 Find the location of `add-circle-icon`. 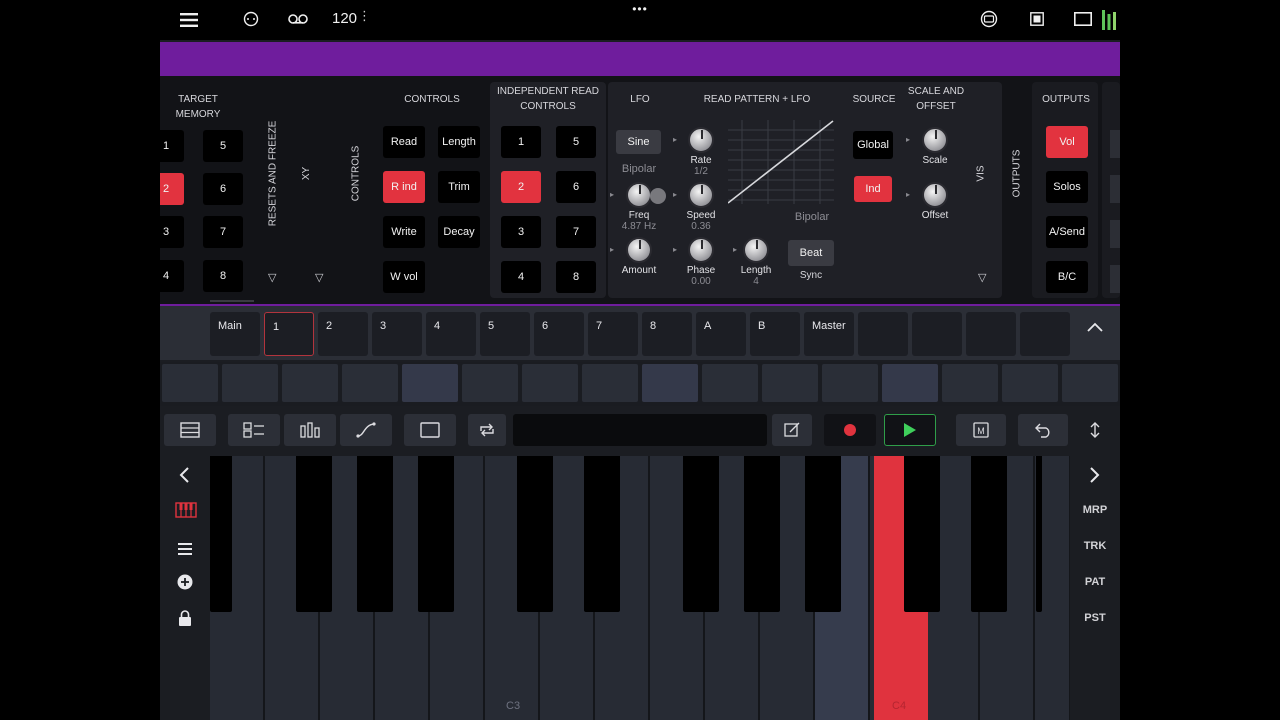

add-circle-icon is located at coordinates (185, 584).